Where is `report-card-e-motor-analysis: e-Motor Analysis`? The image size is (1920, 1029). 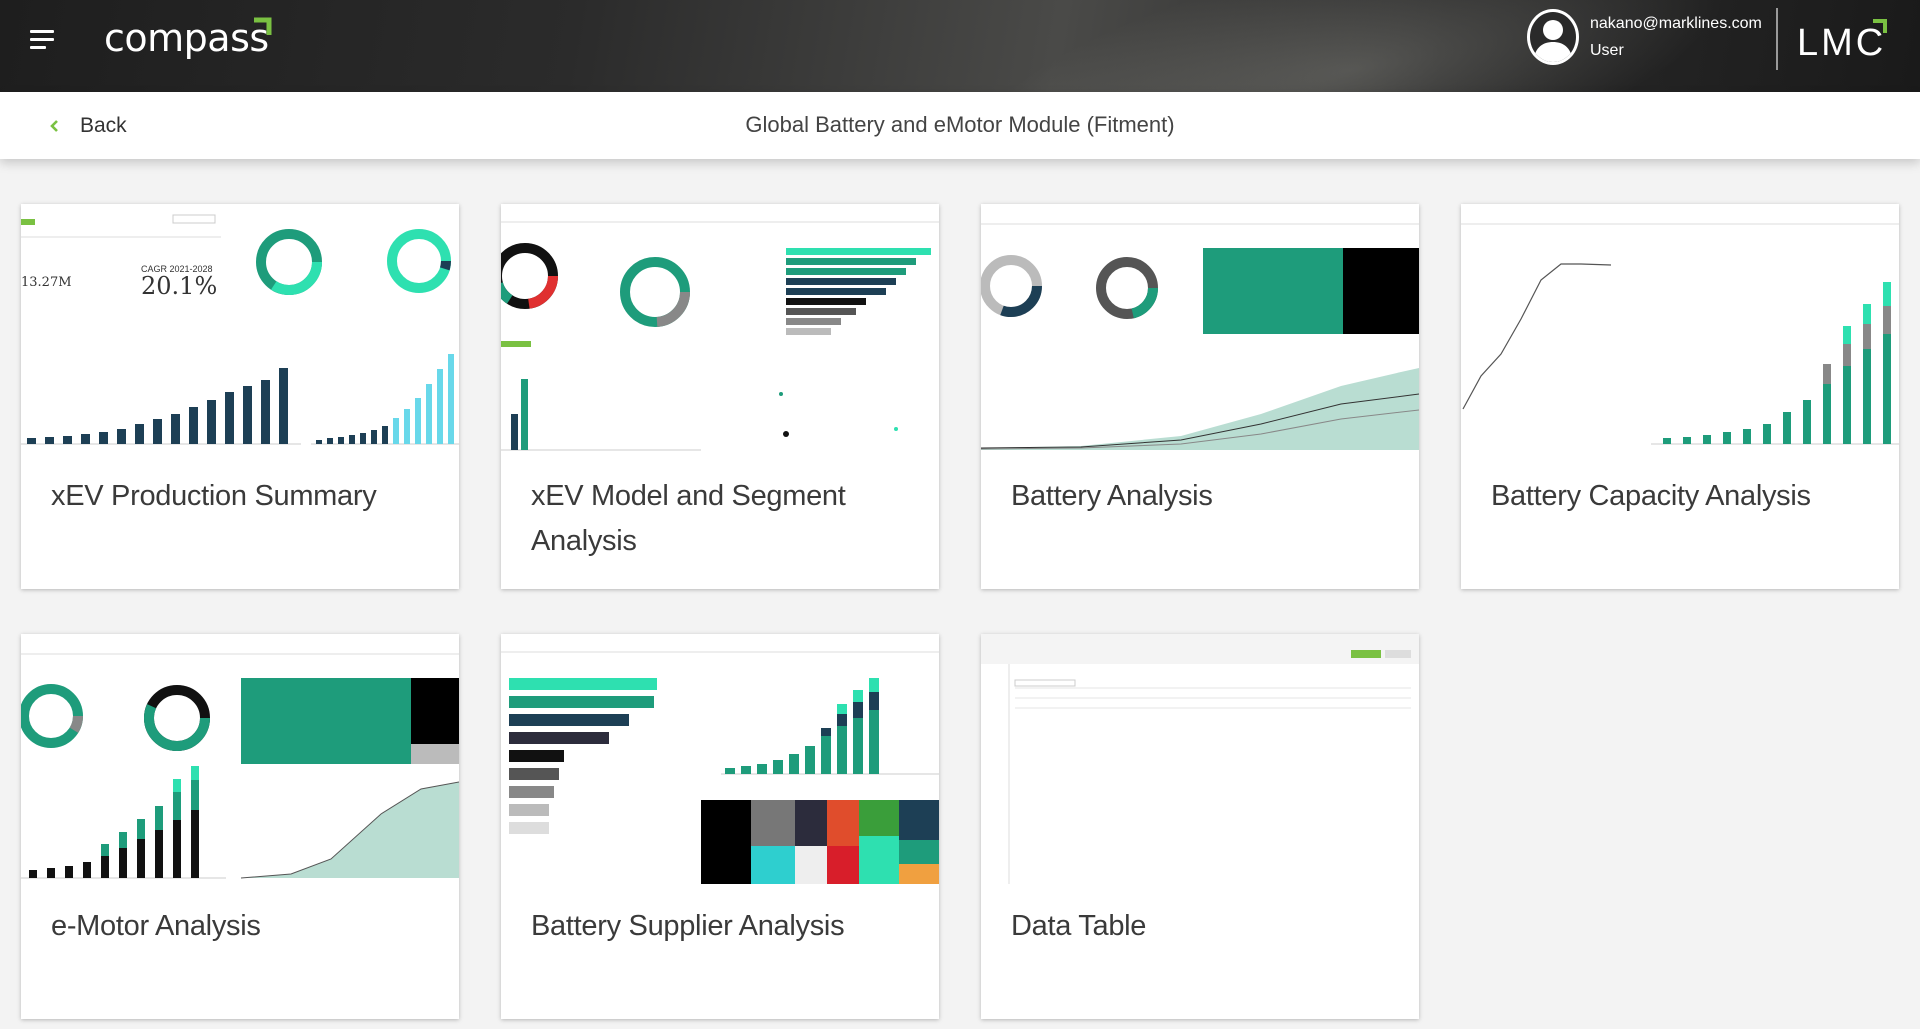
report-card-e-motor-analysis: e-Motor Analysis is located at coordinates (240, 826).